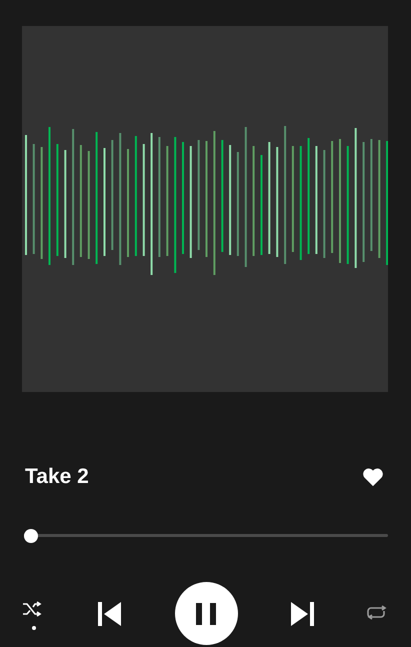 This screenshot has width=411, height=647. Describe the element at coordinates (373, 476) in the screenshot. I see `heart-icon` at that location.